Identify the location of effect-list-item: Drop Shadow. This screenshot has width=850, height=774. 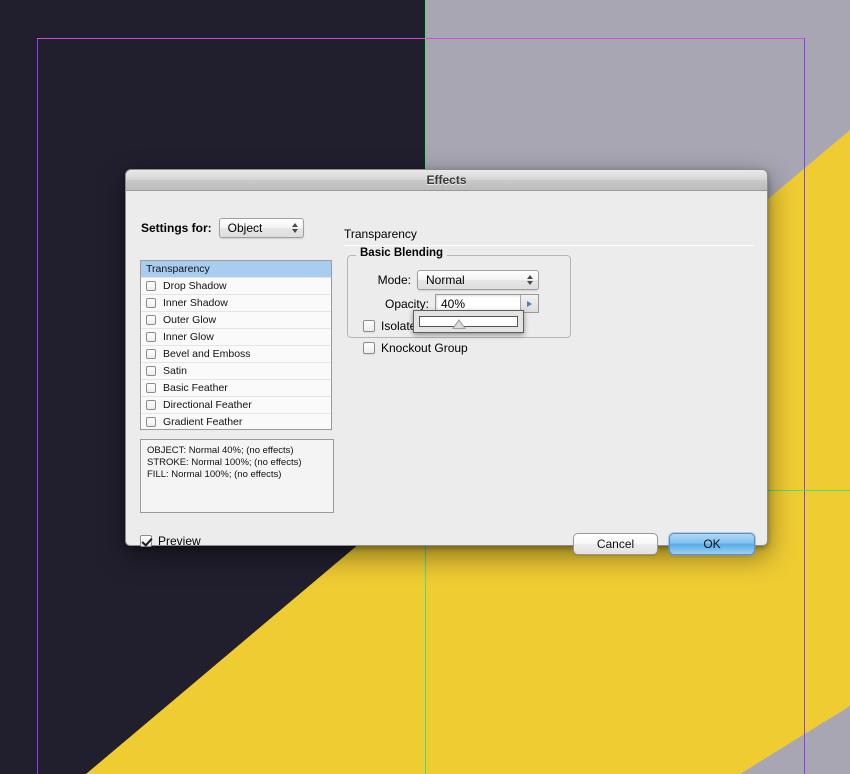
(236, 286).